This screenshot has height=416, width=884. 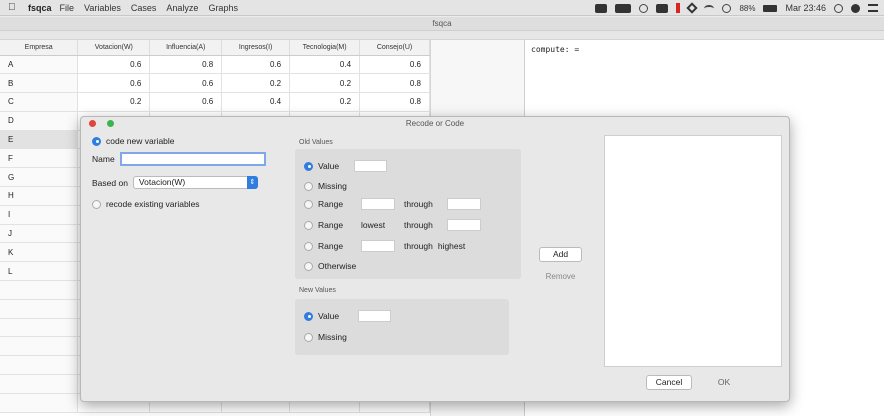 I want to click on row-label: C, so click(x=39, y=102).